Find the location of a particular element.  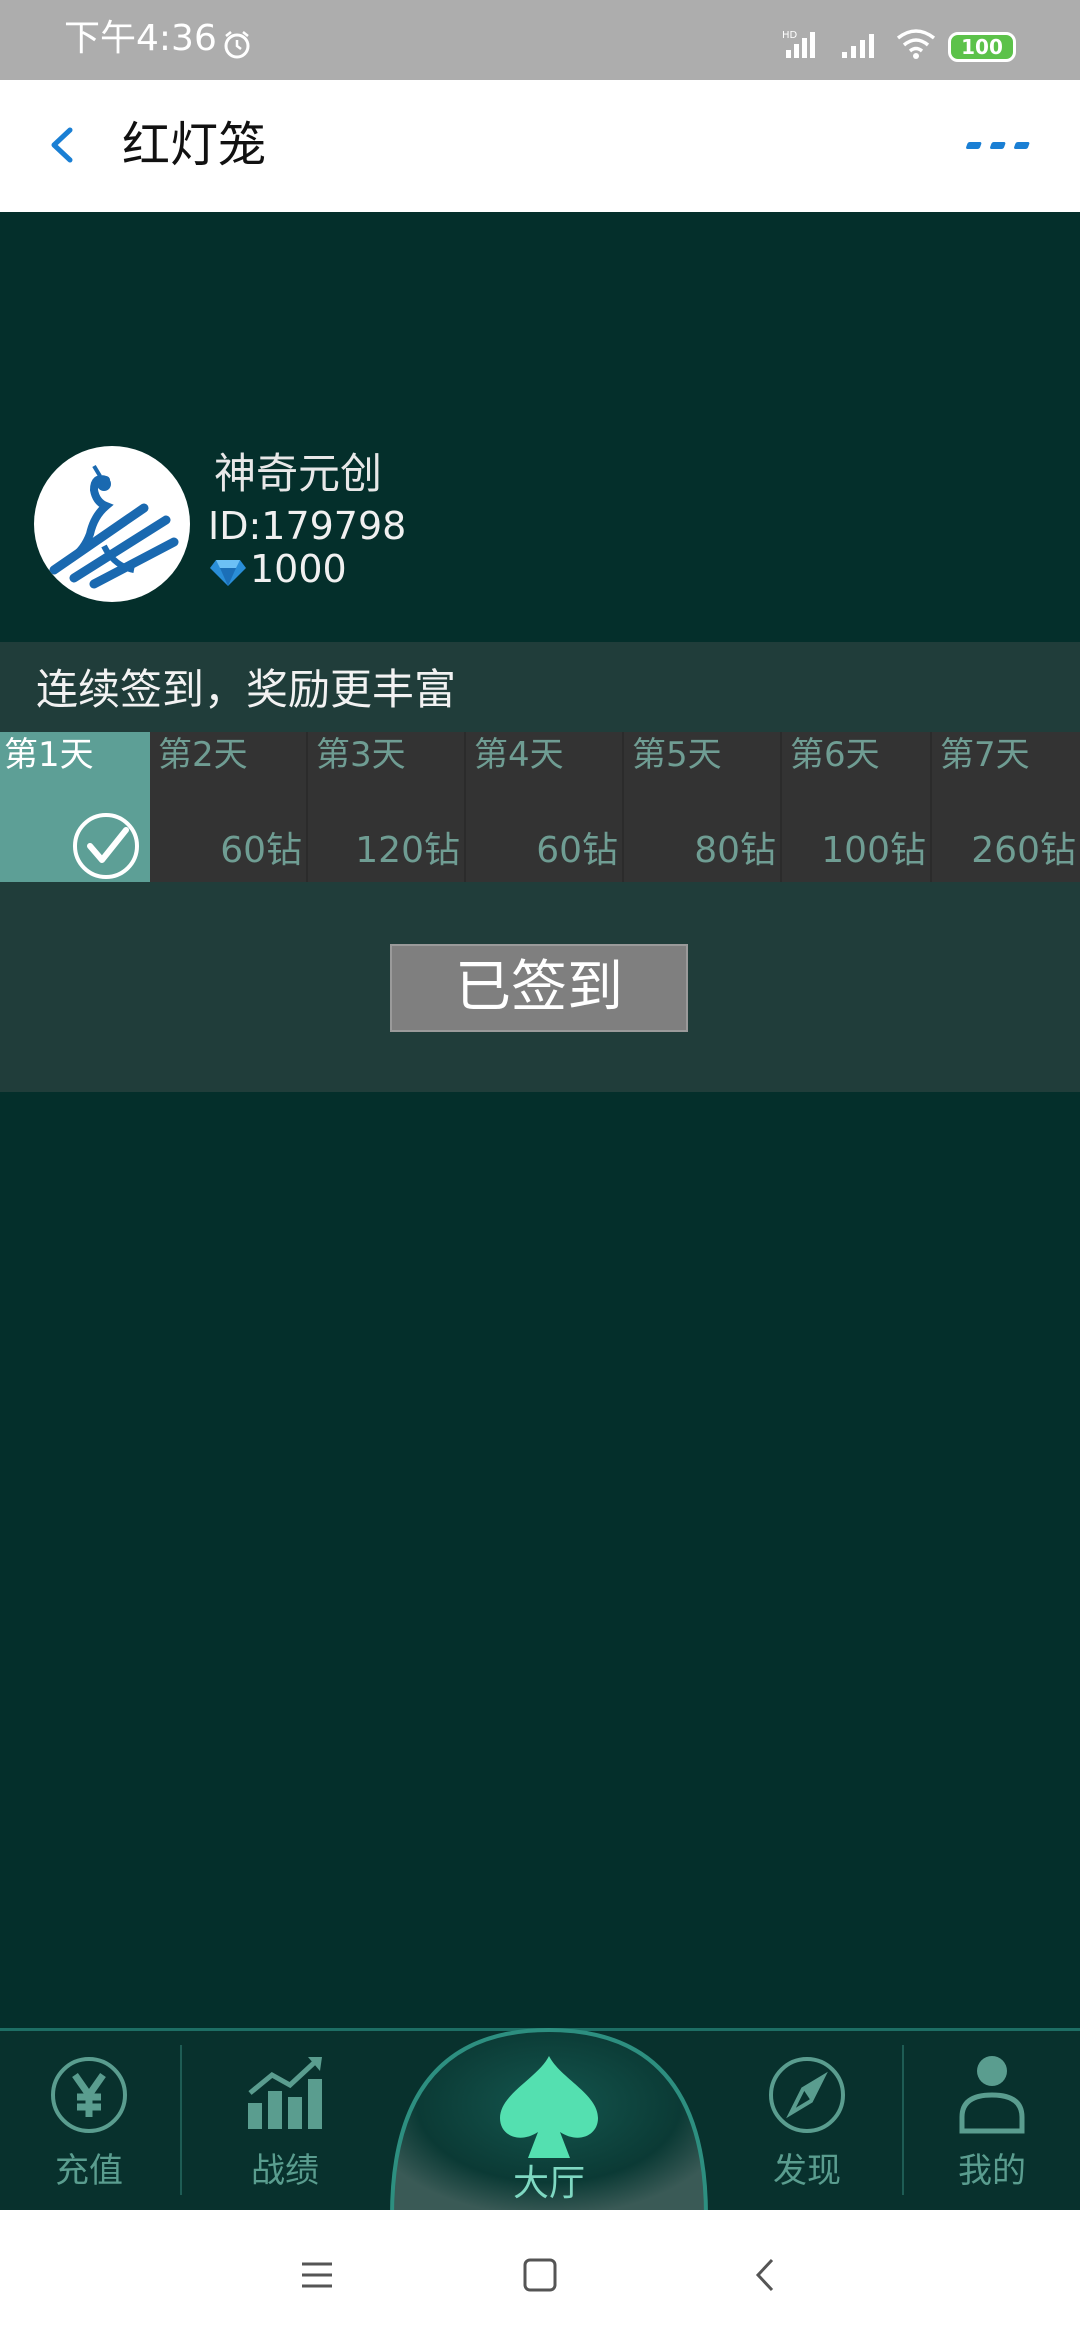

day-label: 第4天 is located at coordinates (519, 755).